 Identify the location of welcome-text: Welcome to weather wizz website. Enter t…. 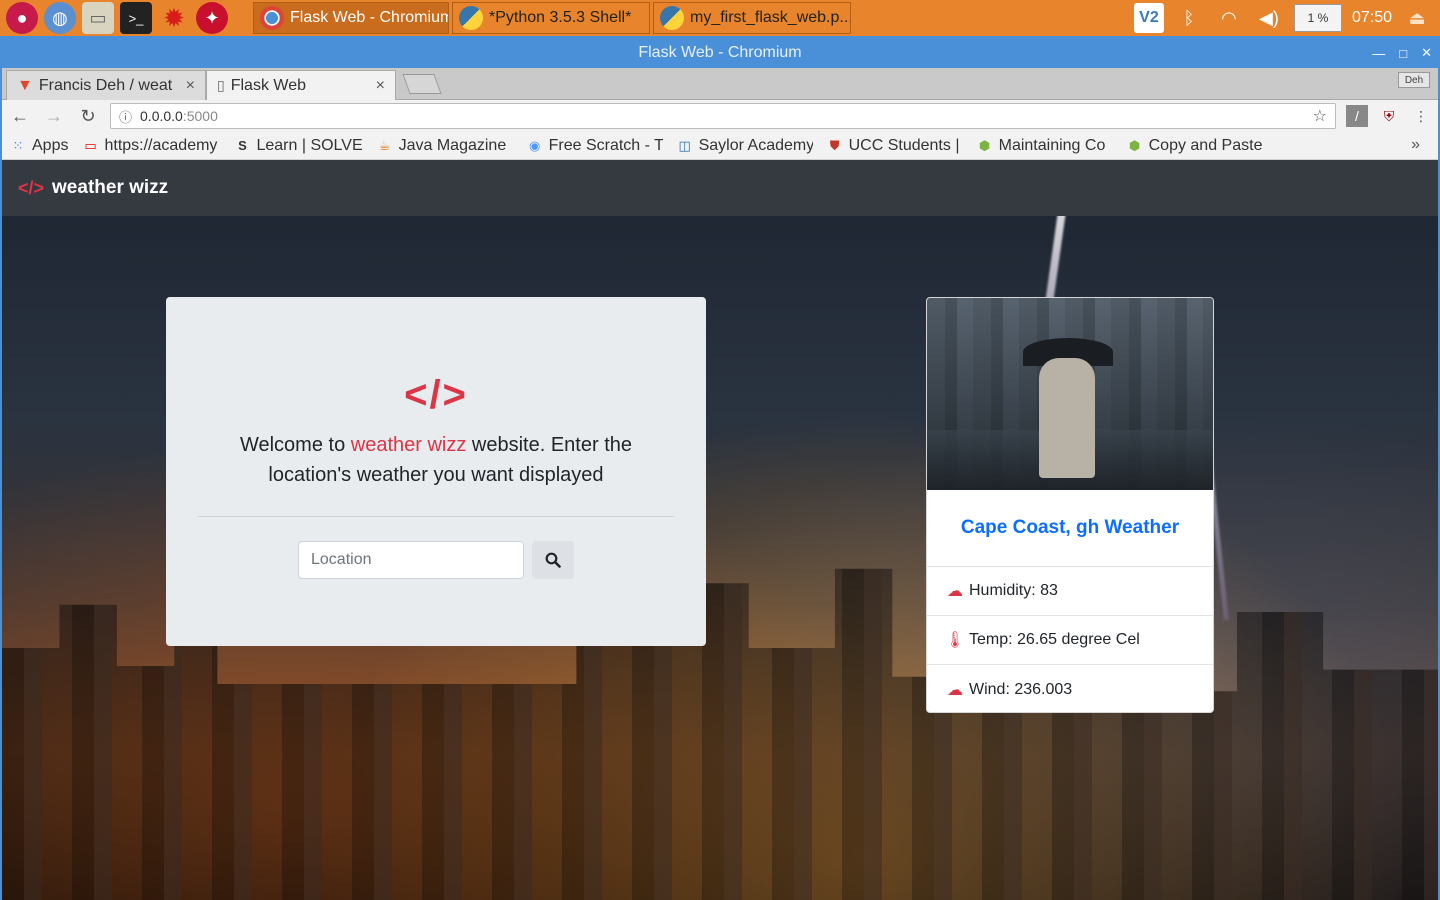
(436, 460).